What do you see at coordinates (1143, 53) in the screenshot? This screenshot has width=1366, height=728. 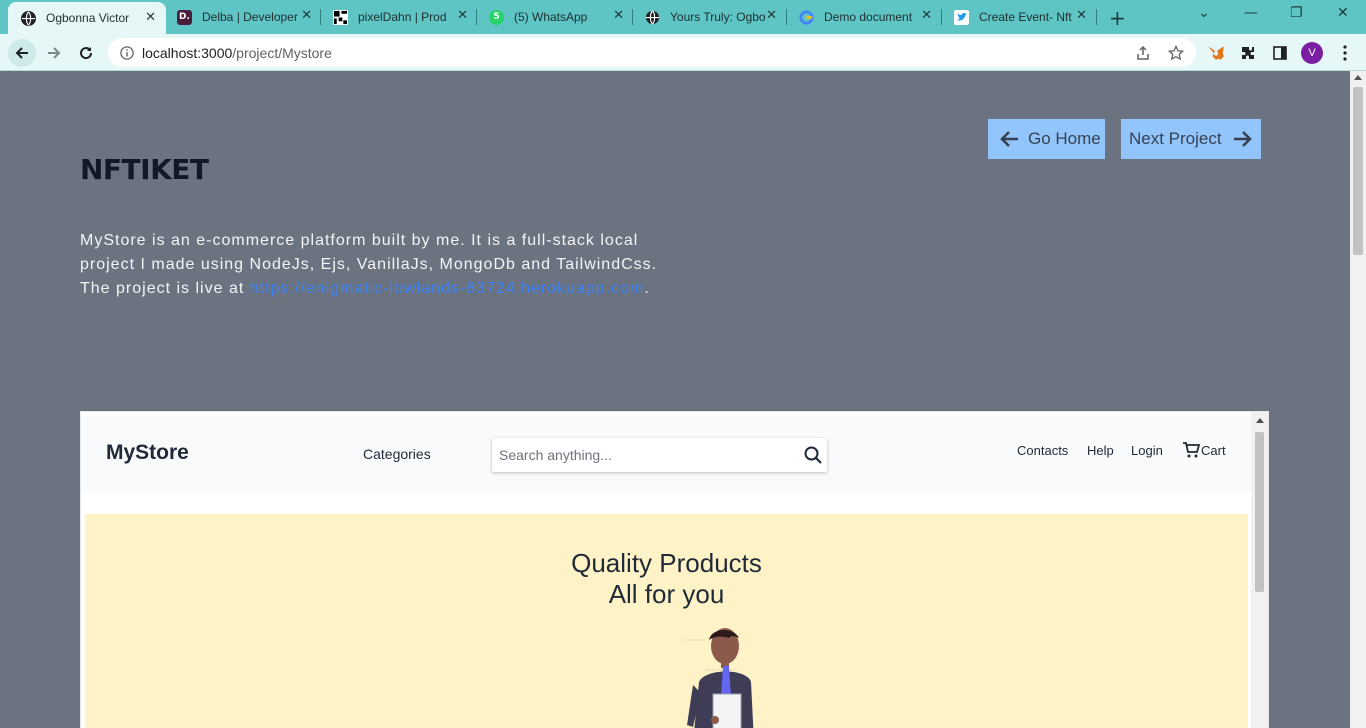 I see `share-icon` at bounding box center [1143, 53].